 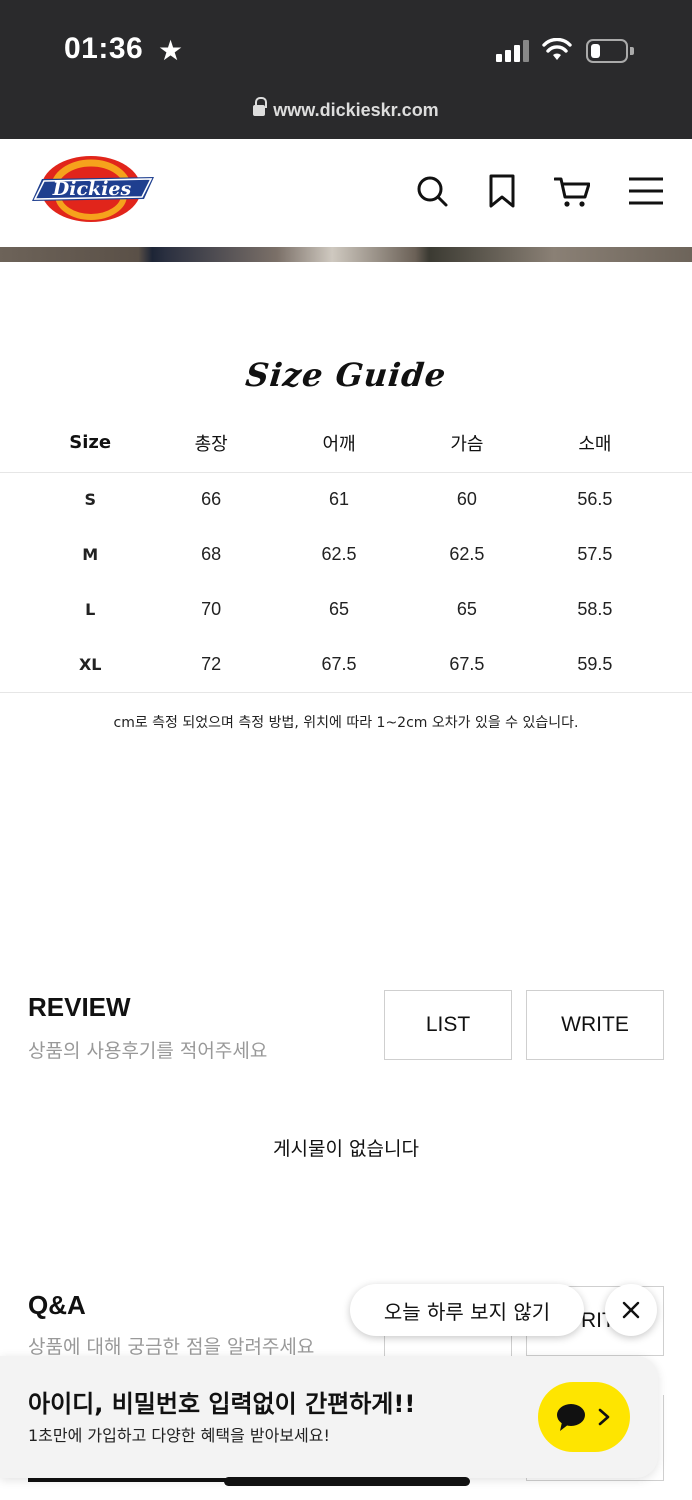 What do you see at coordinates (90, 609) in the screenshot?
I see `table-cell: L` at bounding box center [90, 609].